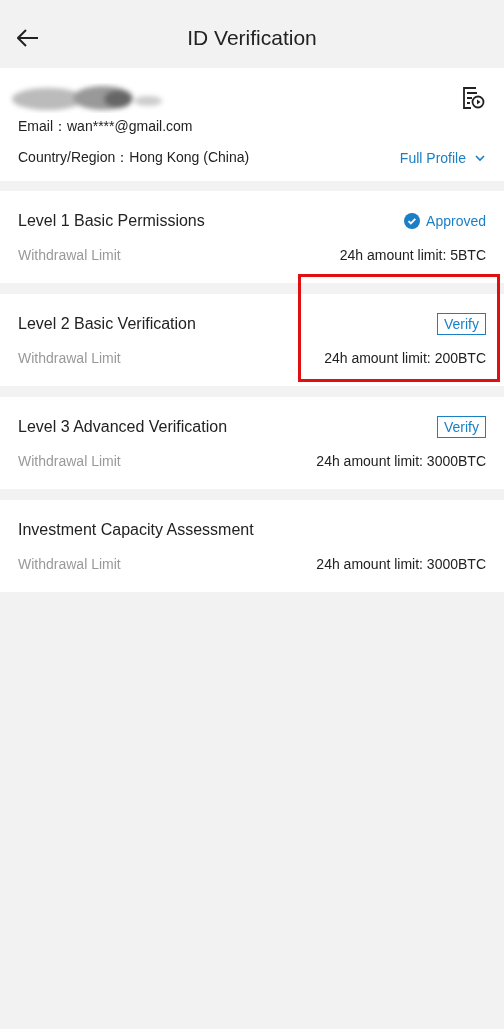  What do you see at coordinates (474, 98) in the screenshot?
I see `document-play-icon` at bounding box center [474, 98].